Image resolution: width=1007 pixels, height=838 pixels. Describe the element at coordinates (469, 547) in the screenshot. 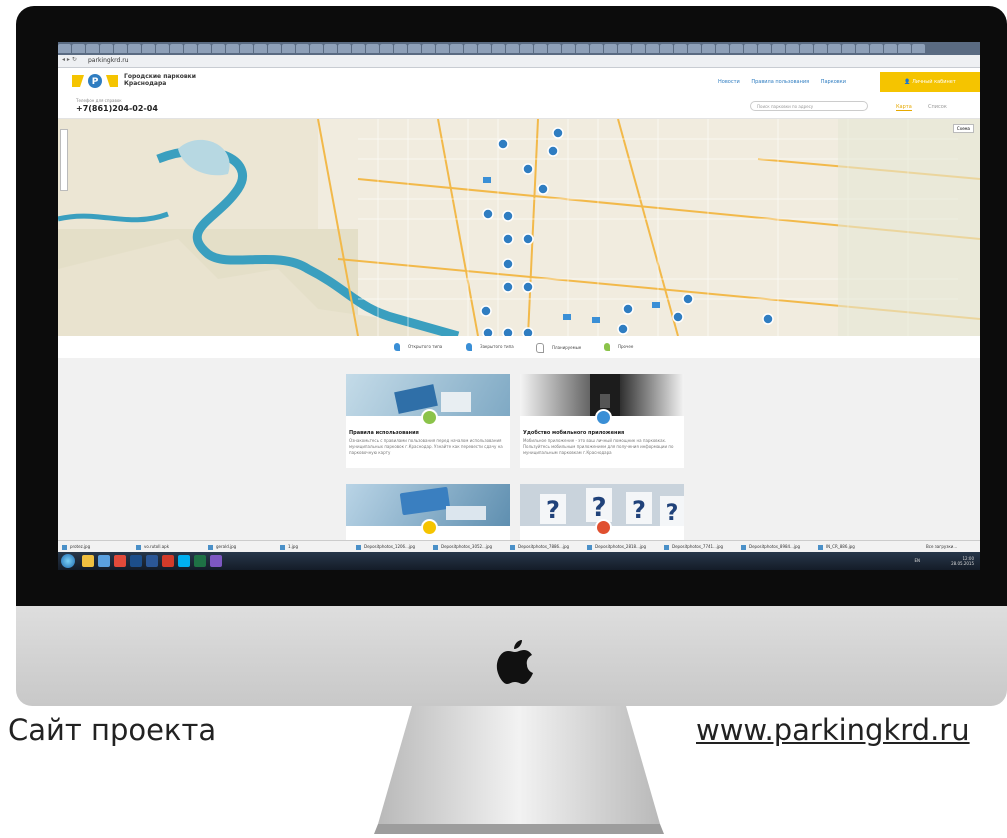

I see `download-item: Depositphotos_3052...jpg` at that location.